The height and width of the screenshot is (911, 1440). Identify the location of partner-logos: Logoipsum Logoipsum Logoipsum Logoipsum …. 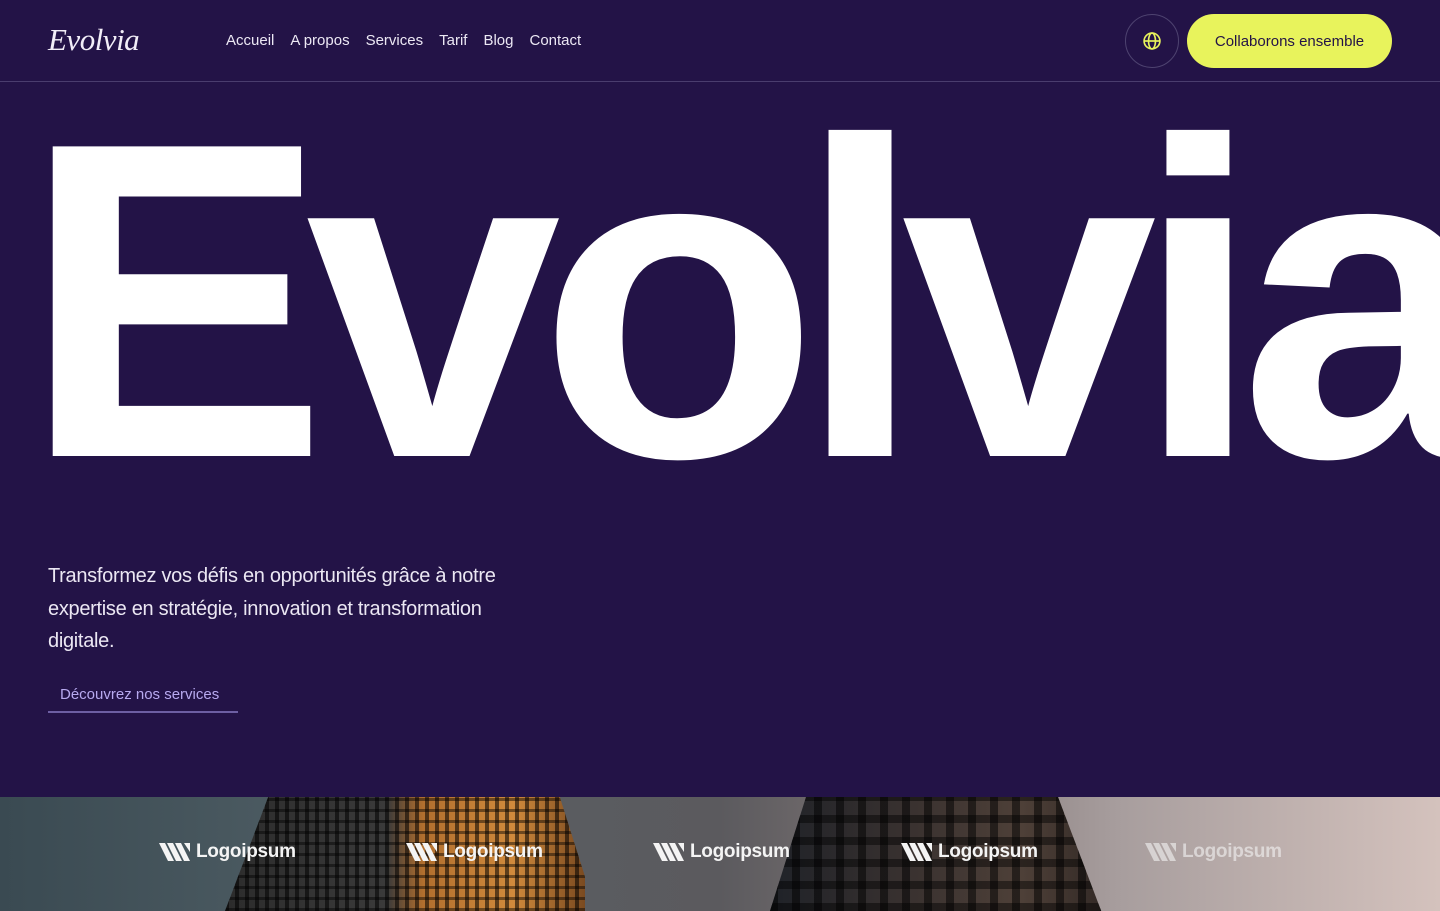
(720, 854).